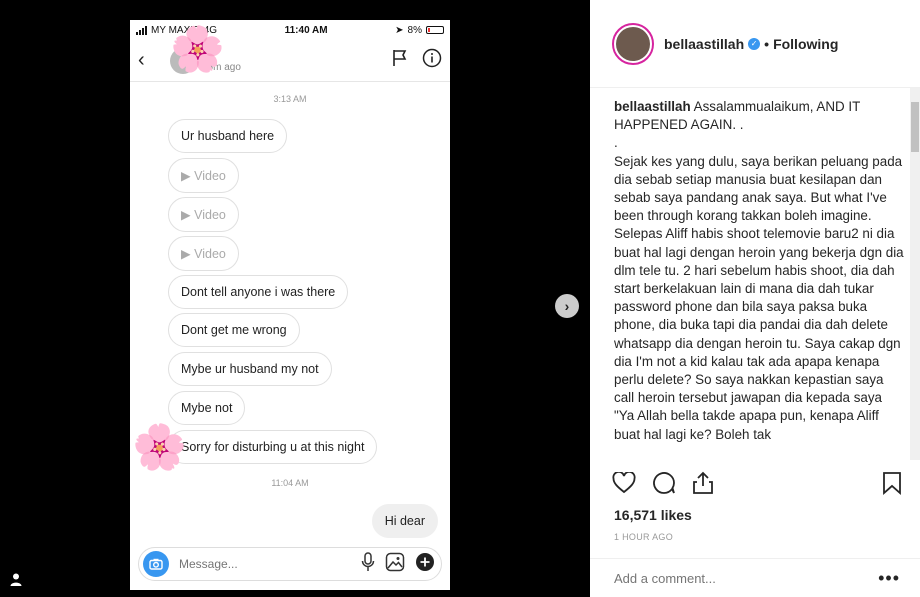 Image resolution: width=920 pixels, height=597 pixels. I want to click on post-timestamp: 1 HOUR AGO, so click(644, 537).